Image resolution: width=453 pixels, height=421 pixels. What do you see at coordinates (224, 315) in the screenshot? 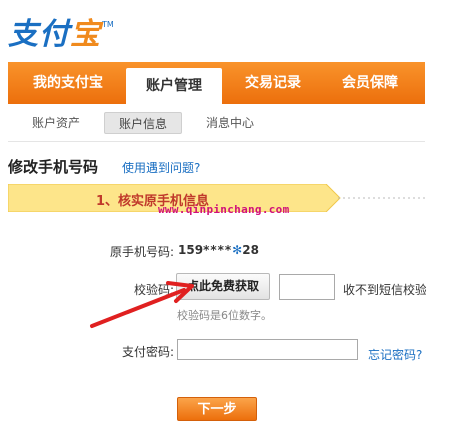
I see `code-hint: 校验码是6位数字。` at bounding box center [224, 315].